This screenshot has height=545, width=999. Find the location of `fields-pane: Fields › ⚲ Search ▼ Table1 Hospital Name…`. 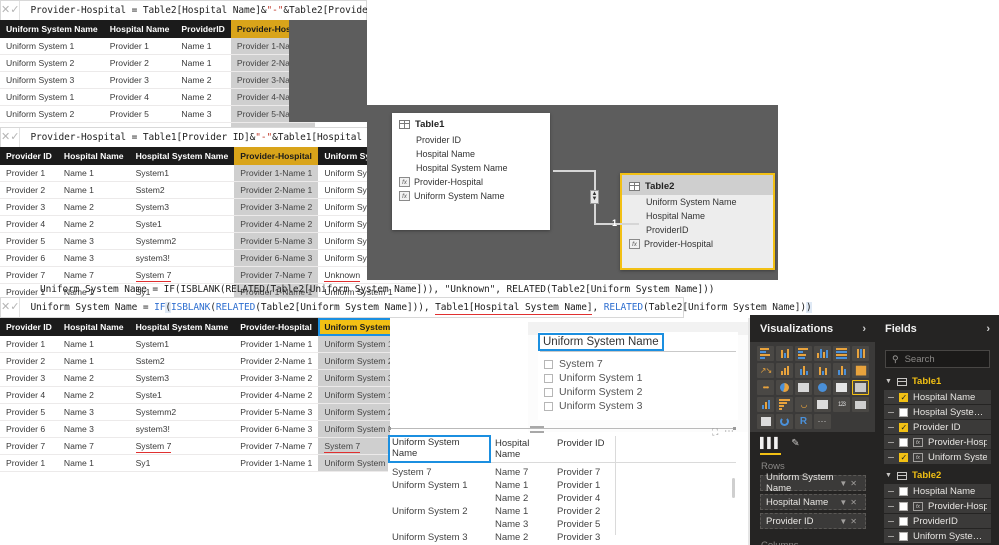

fields-pane: Fields › ⚲ Search ▼ Table1 Hospital Name… is located at coordinates (937, 430).